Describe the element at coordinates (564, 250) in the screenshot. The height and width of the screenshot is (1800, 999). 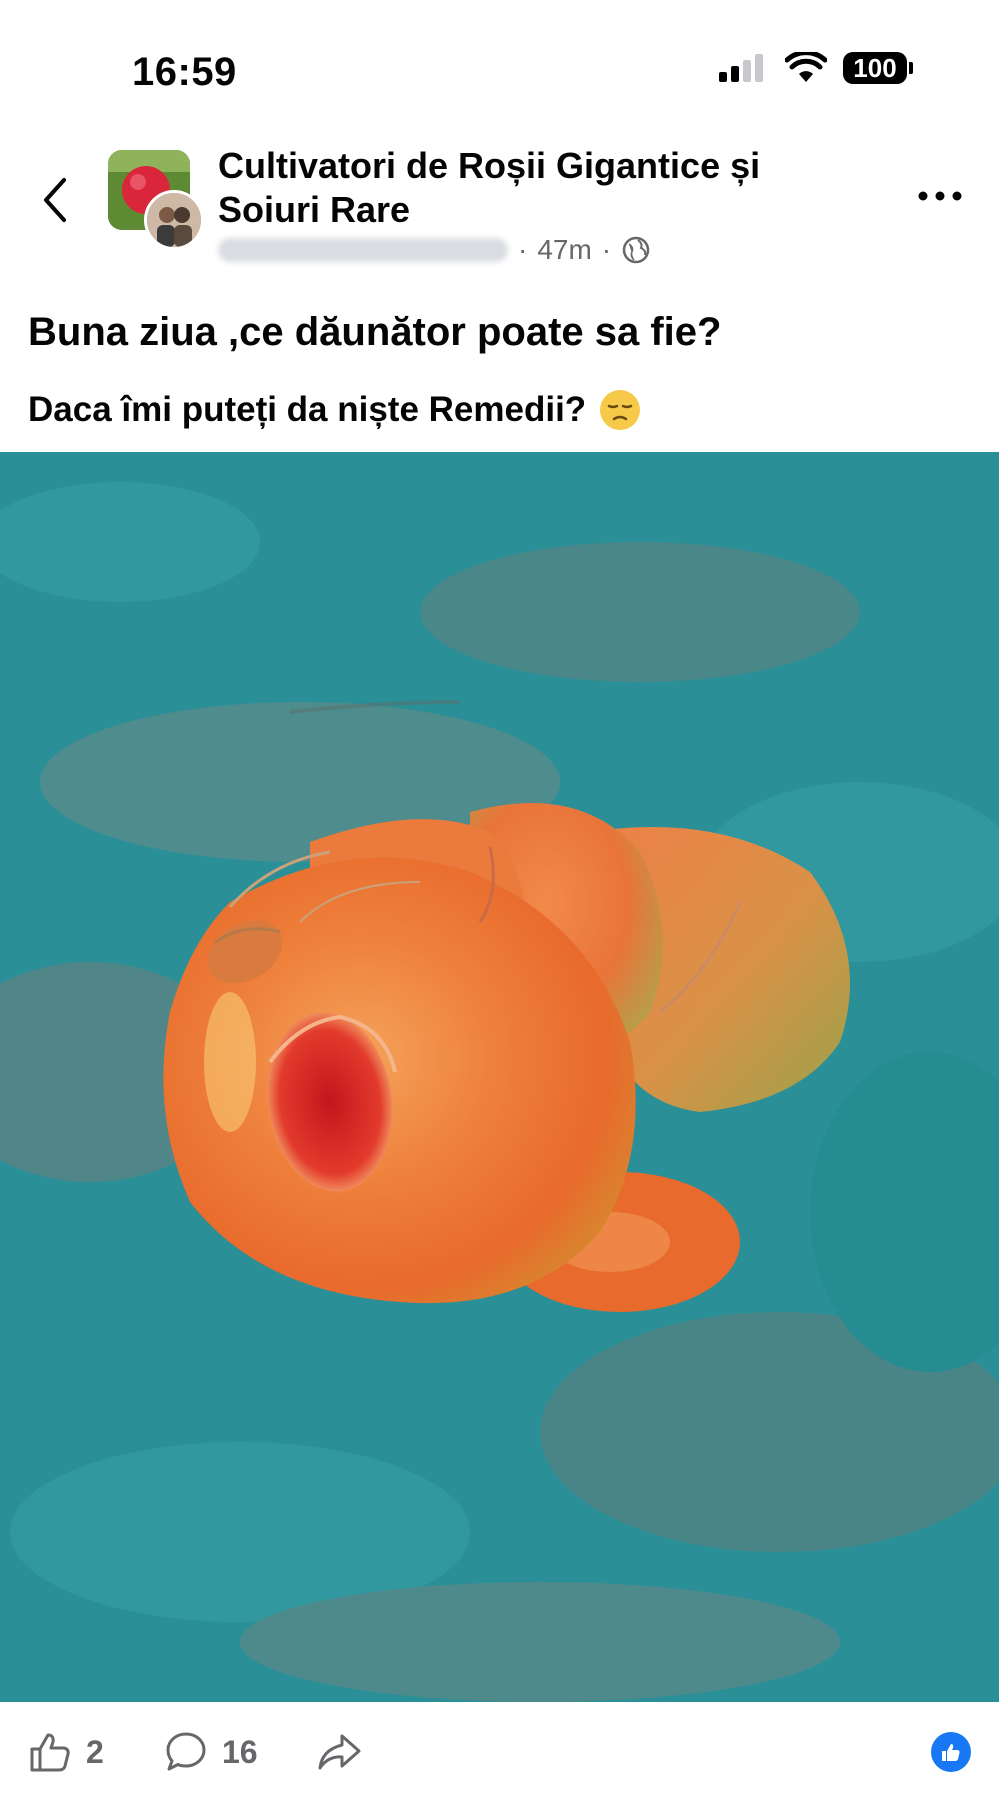
I see `post-time: 47m` at that location.